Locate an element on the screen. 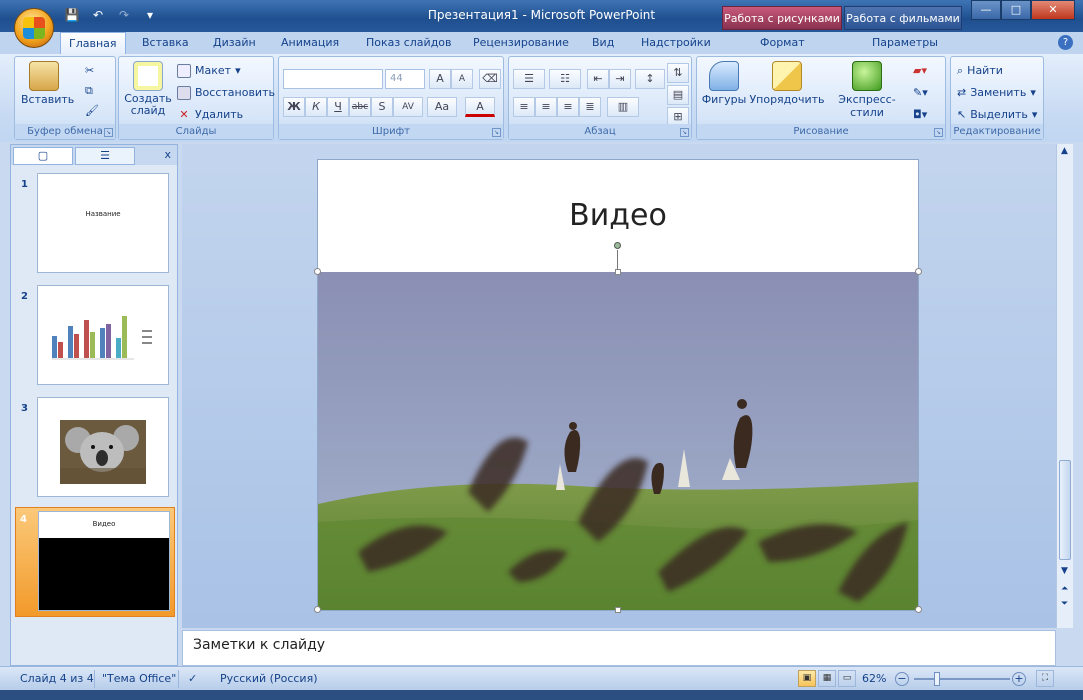  shape-effects-icon: ◘▾ is located at coordinates (920, 115).